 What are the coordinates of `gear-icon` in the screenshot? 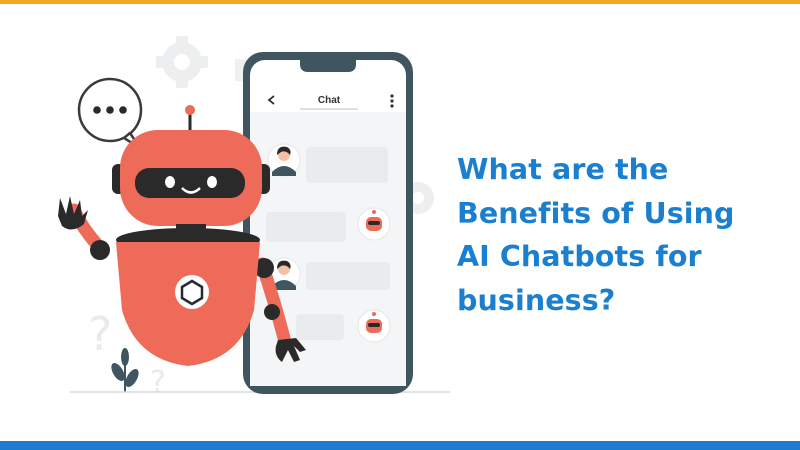 It's located at (182, 62).